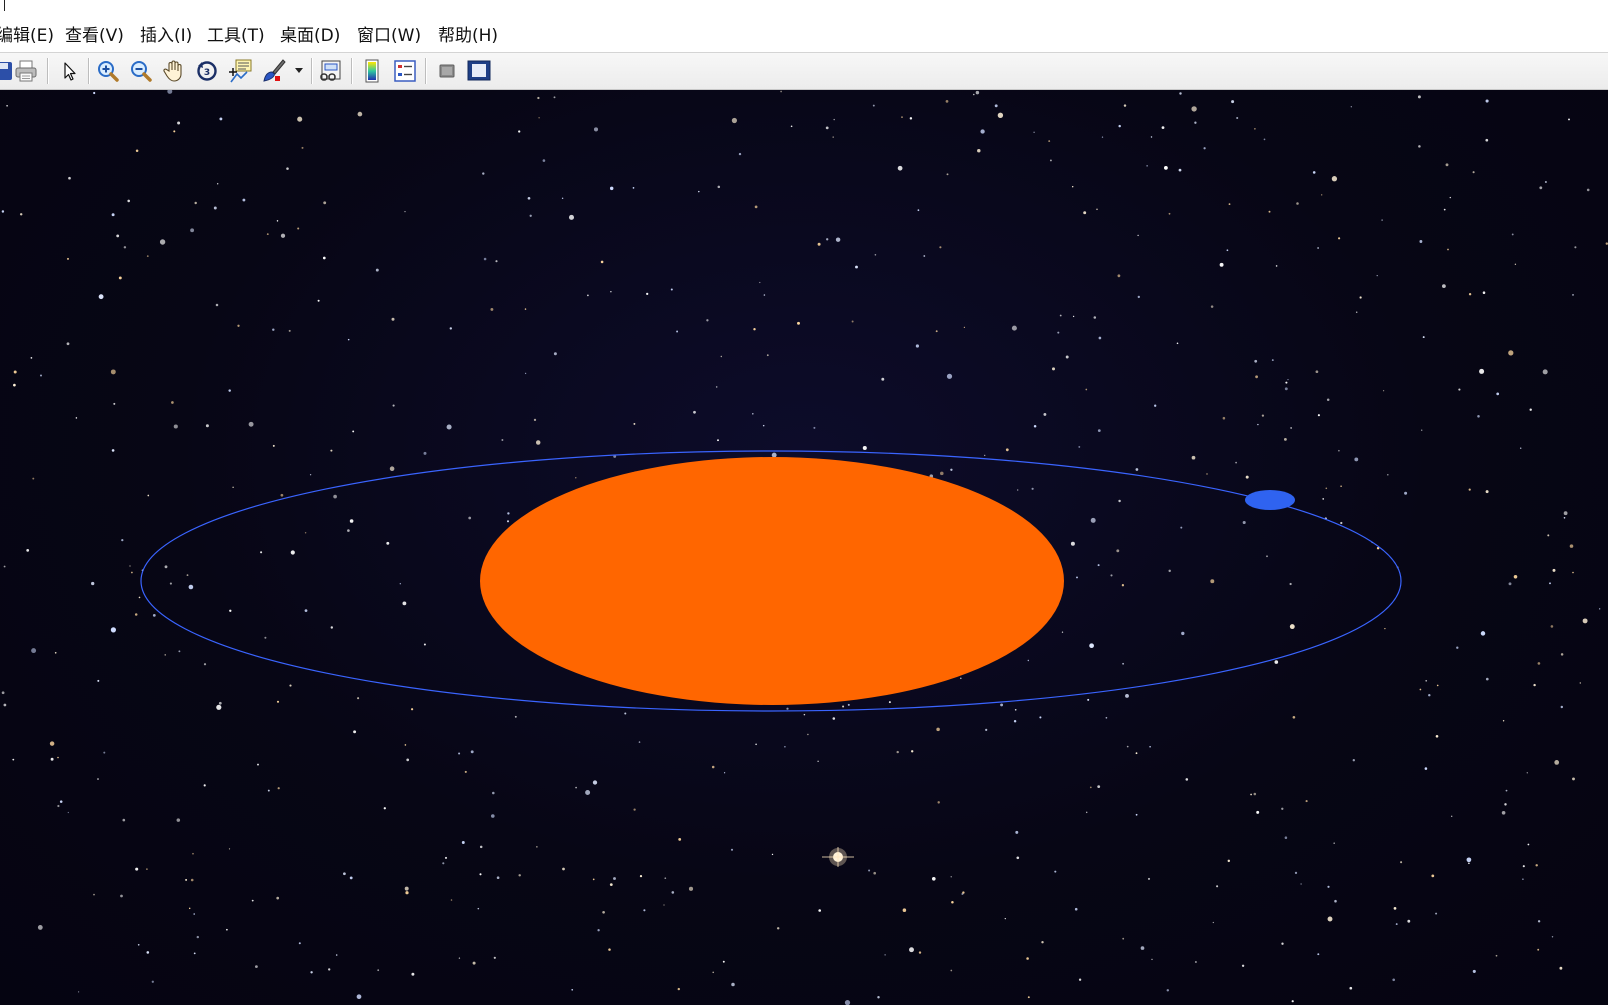  I want to click on zoom-out-button, so click(141, 71).